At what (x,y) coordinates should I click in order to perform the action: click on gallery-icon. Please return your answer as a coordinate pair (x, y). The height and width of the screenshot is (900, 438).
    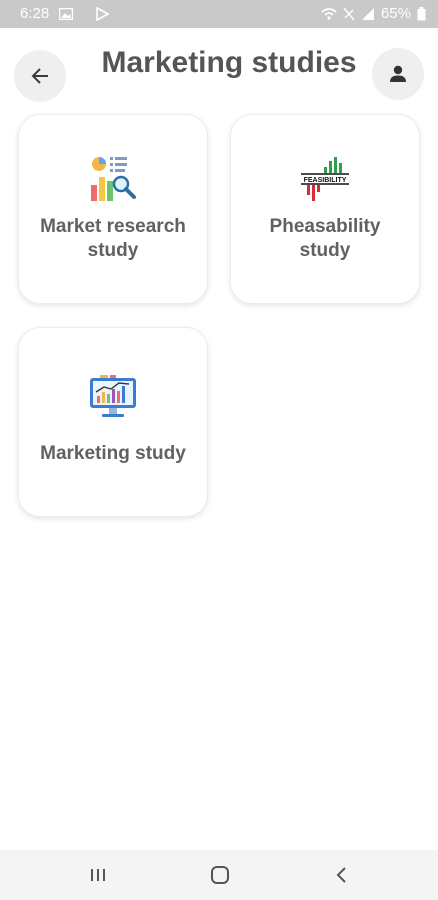
    Looking at the image, I should click on (66, 13).